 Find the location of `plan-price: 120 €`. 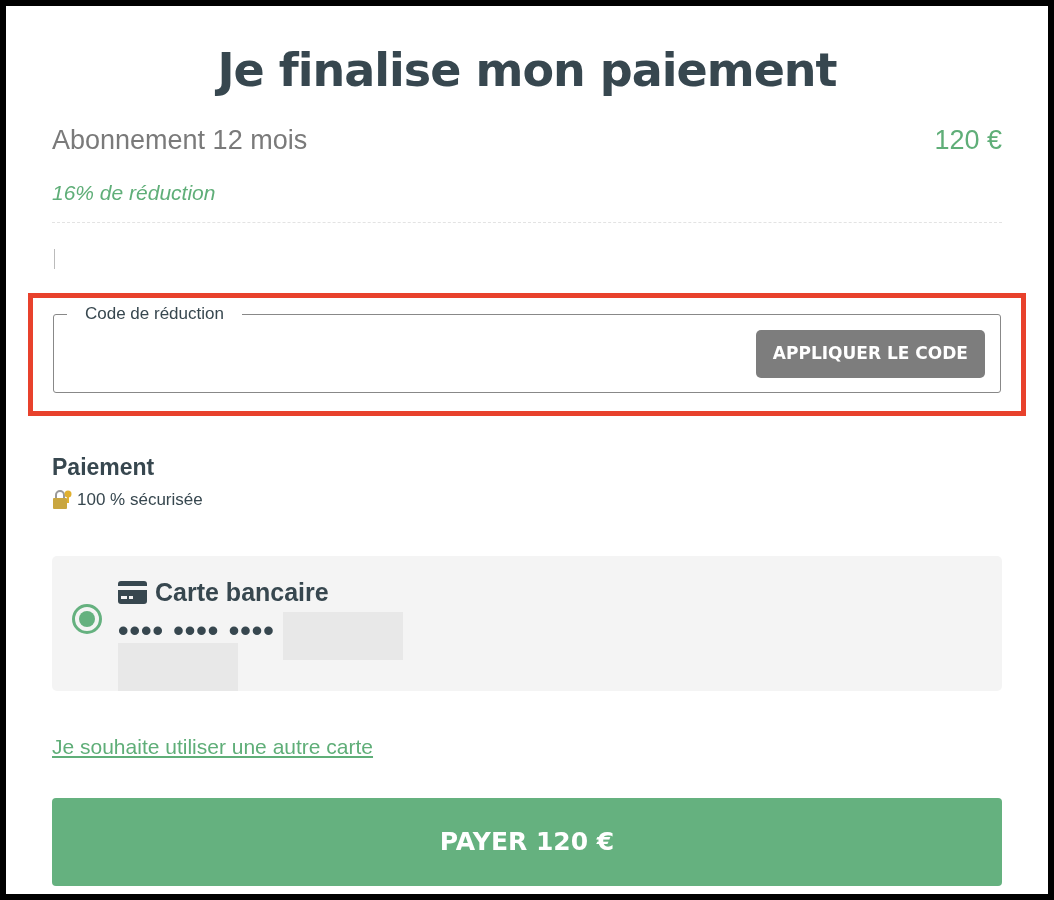

plan-price: 120 € is located at coordinates (968, 140).